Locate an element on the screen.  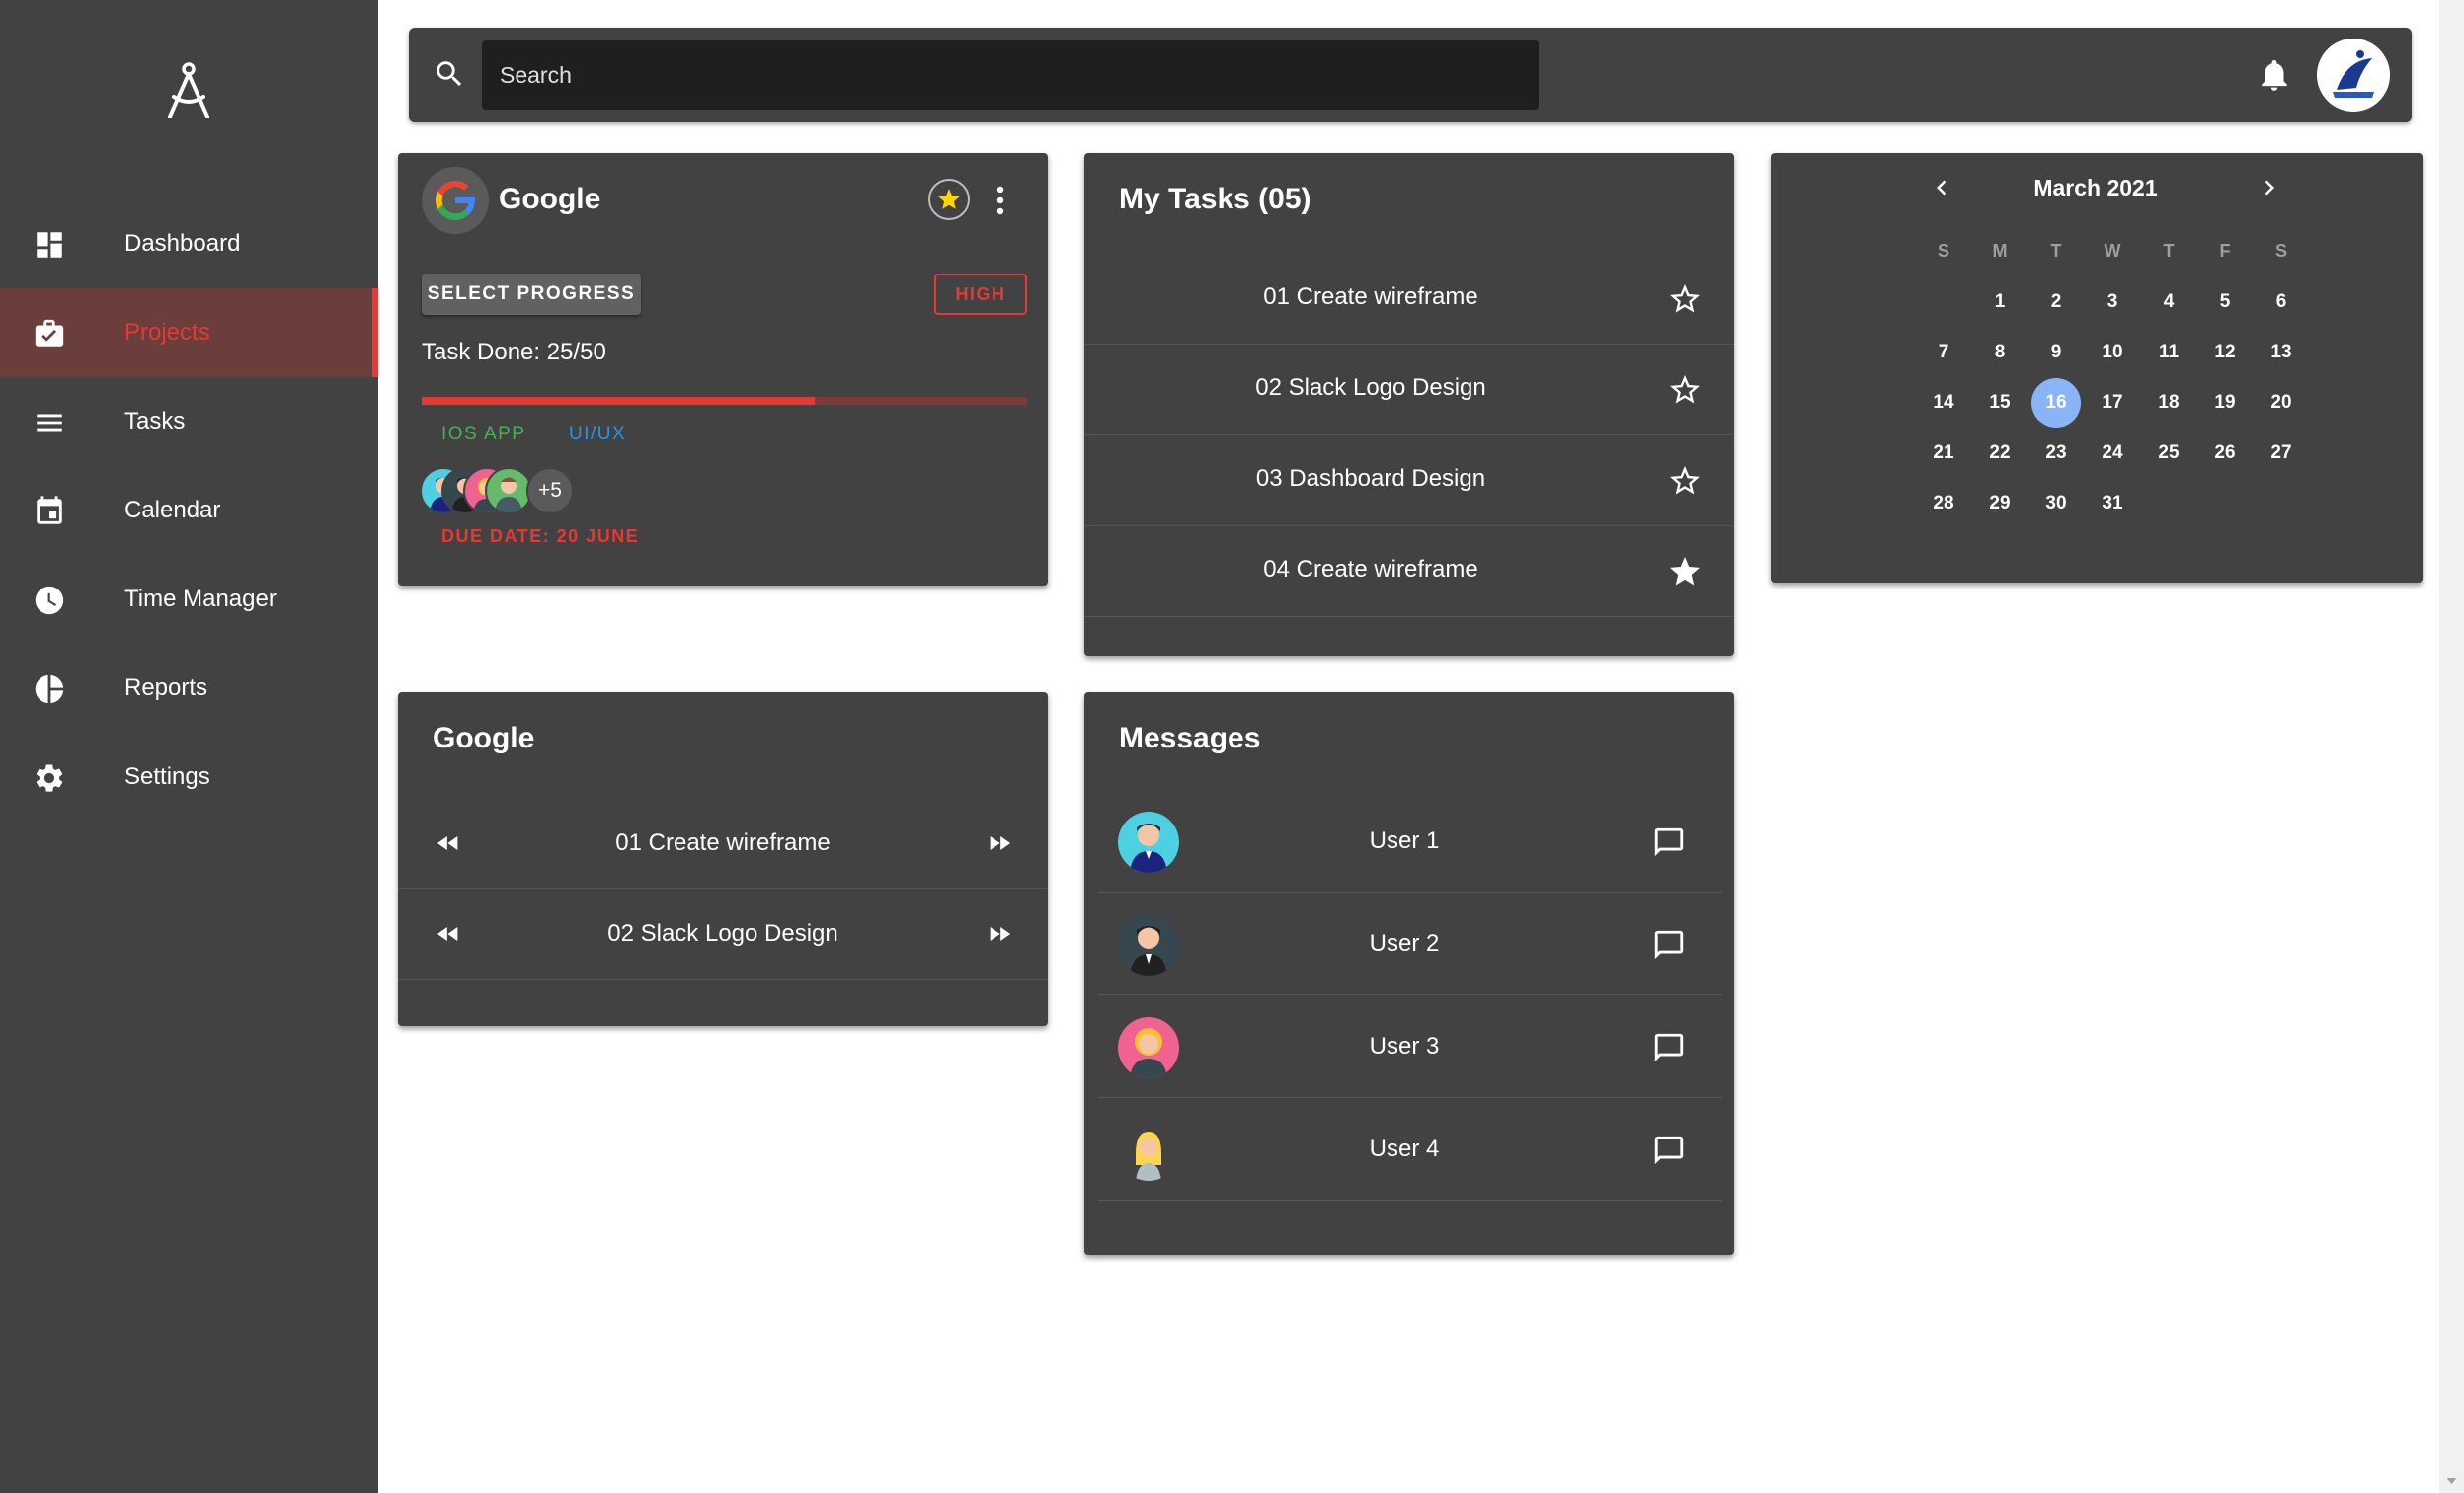
tag-ios-app: IOS APP is located at coordinates (483, 434).